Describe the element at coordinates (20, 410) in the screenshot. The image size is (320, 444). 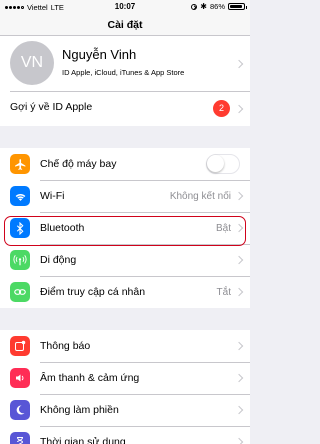
I see `moon-icon` at that location.